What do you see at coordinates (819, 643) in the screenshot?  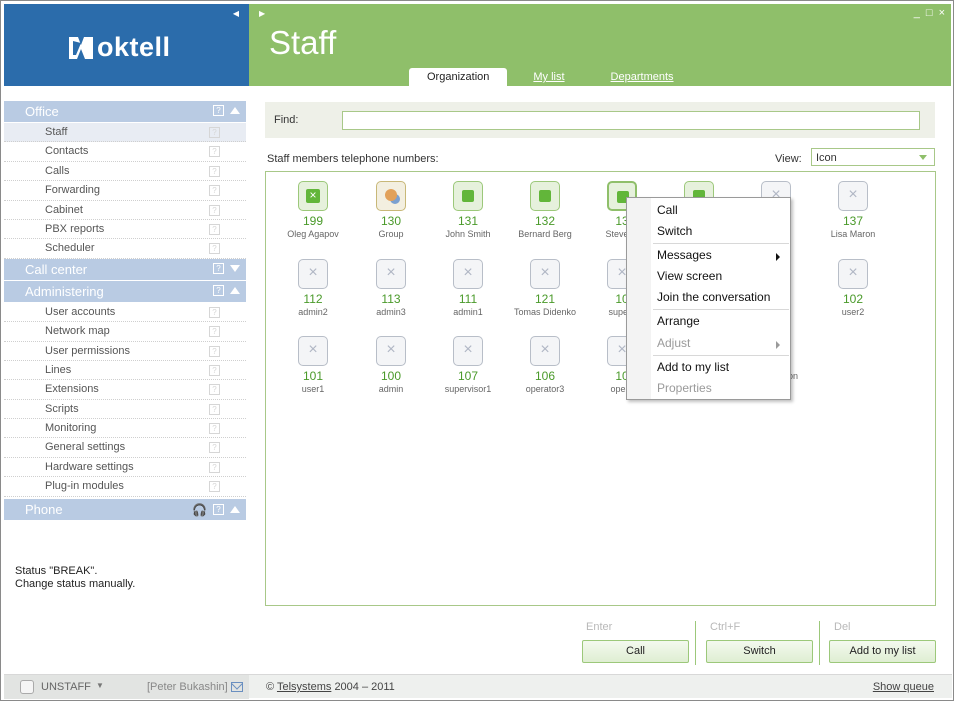 I see `divider` at bounding box center [819, 643].